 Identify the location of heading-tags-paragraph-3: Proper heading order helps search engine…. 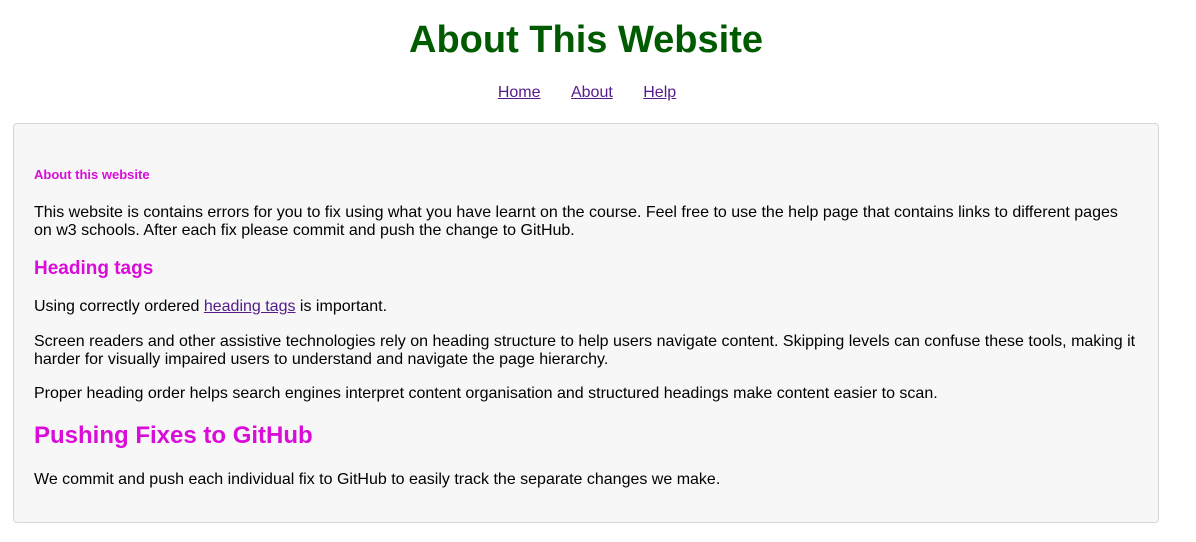
(486, 393).